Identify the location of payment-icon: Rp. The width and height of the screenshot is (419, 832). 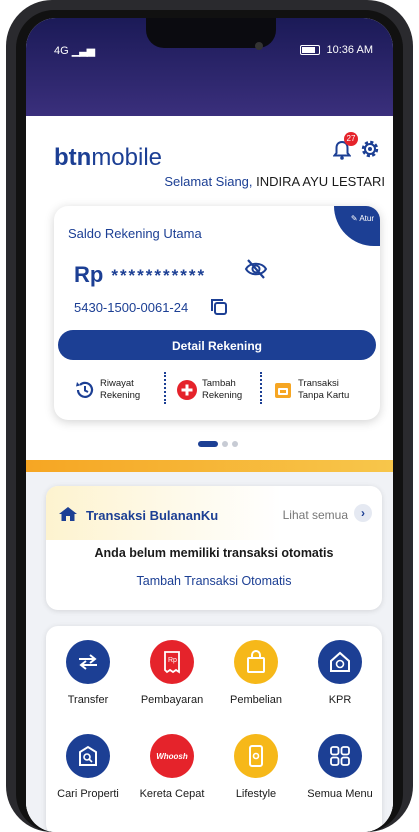
(172, 662).